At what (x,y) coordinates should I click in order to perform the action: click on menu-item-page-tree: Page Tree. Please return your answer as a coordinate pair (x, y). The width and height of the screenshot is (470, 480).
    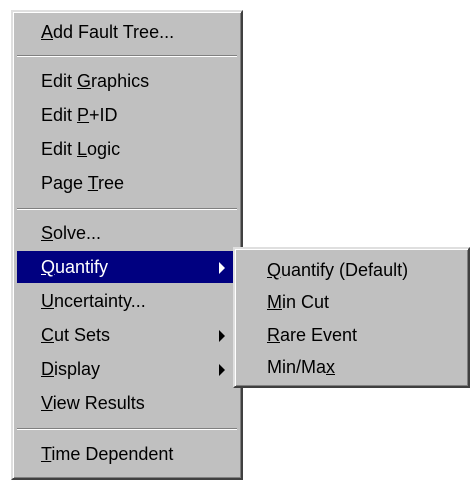
    Looking at the image, I should click on (127, 183).